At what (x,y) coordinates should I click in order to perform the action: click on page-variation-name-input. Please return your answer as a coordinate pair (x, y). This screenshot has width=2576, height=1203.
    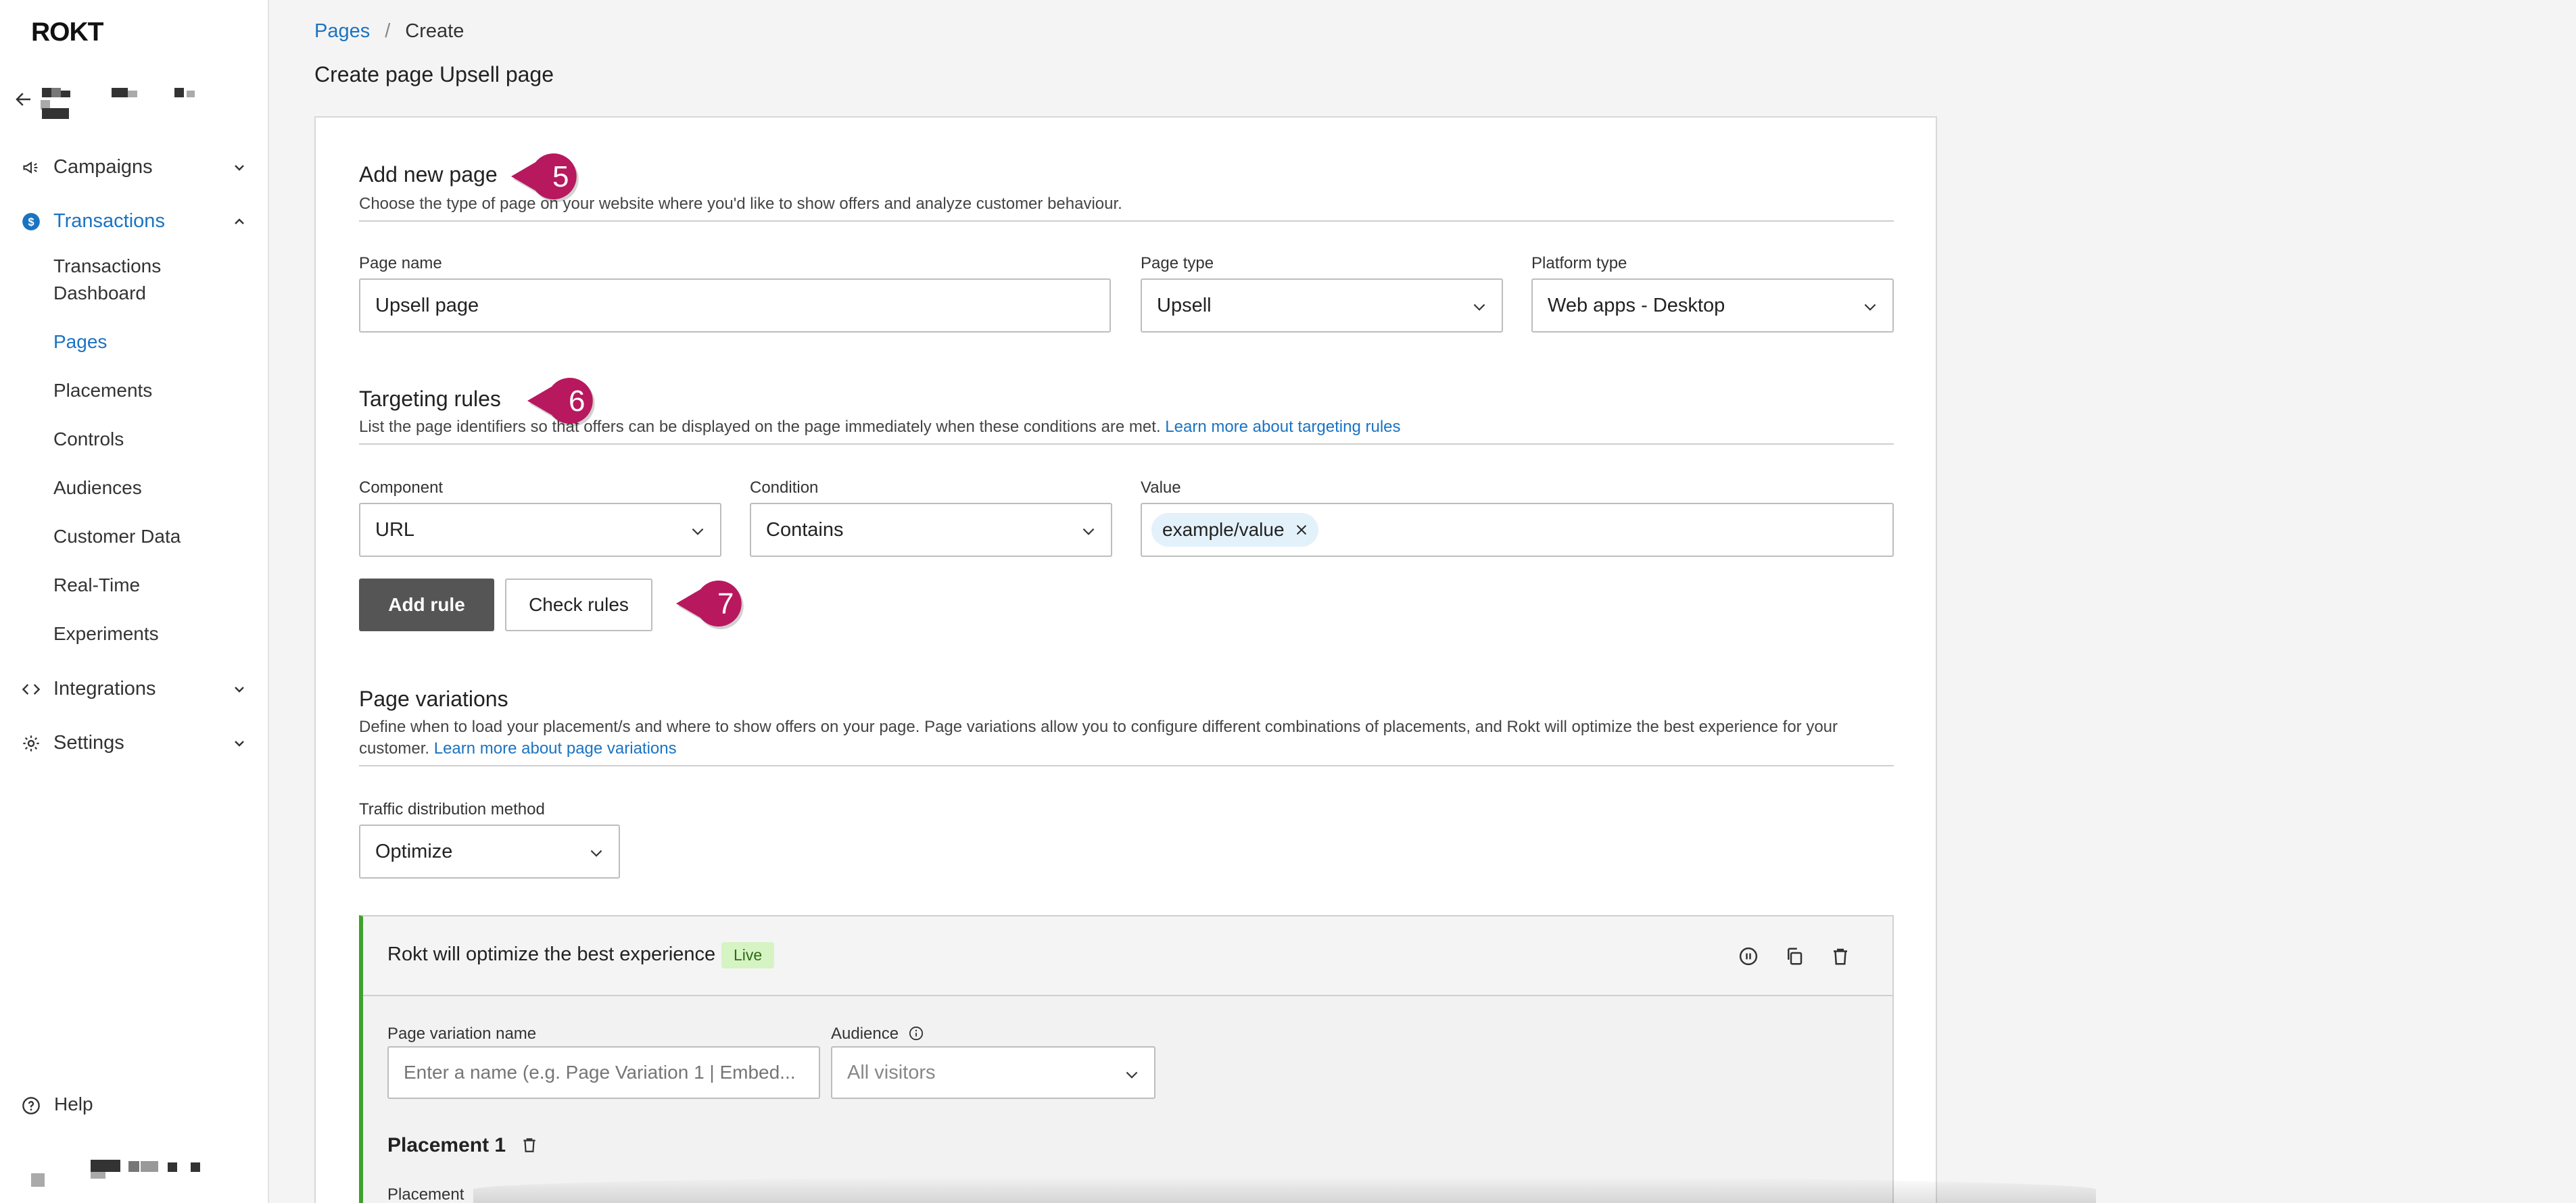
    Looking at the image, I should click on (603, 1072).